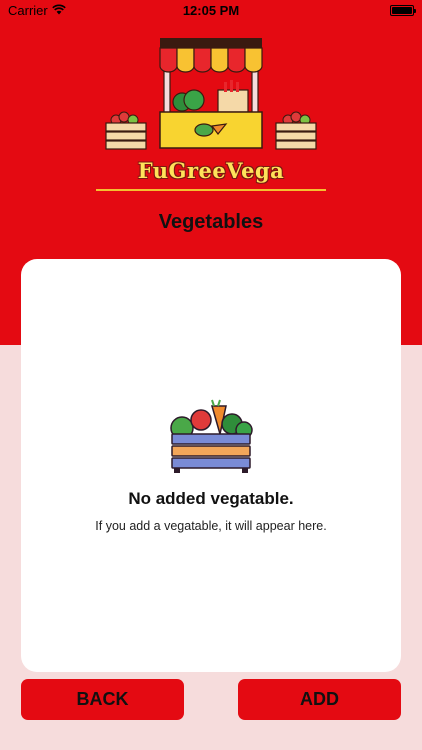 The width and height of the screenshot is (422, 750). What do you see at coordinates (211, 170) in the screenshot?
I see `app-name: FuGreeVega` at bounding box center [211, 170].